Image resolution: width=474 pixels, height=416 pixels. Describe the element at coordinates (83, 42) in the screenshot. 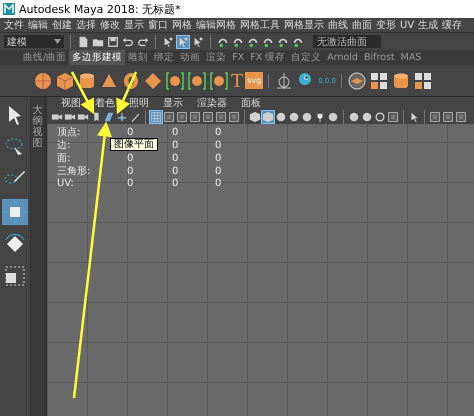

I see `file-icon` at that location.